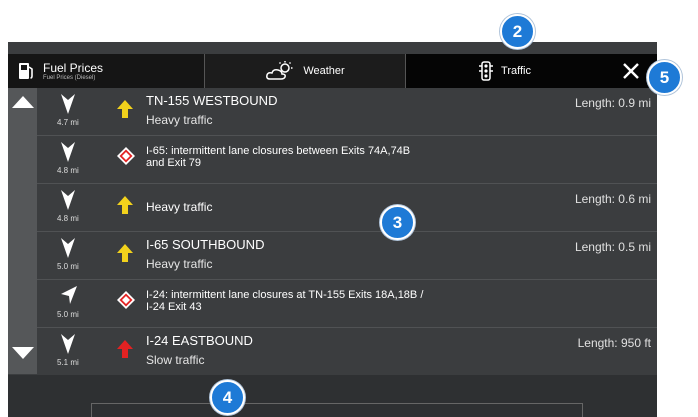 This screenshot has width=698, height=417. What do you see at coordinates (337, 410) in the screenshot?
I see `bottom-panel` at bounding box center [337, 410].